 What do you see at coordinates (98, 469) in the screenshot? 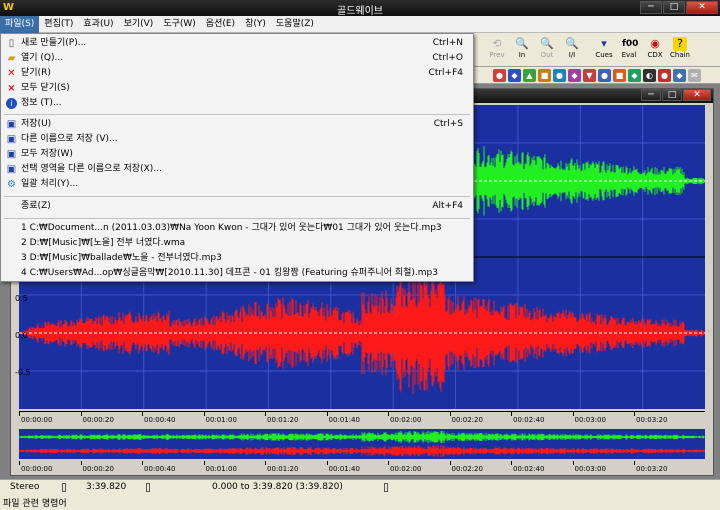
I see `ruler-tick-label: 00:00:20` at bounding box center [98, 469].